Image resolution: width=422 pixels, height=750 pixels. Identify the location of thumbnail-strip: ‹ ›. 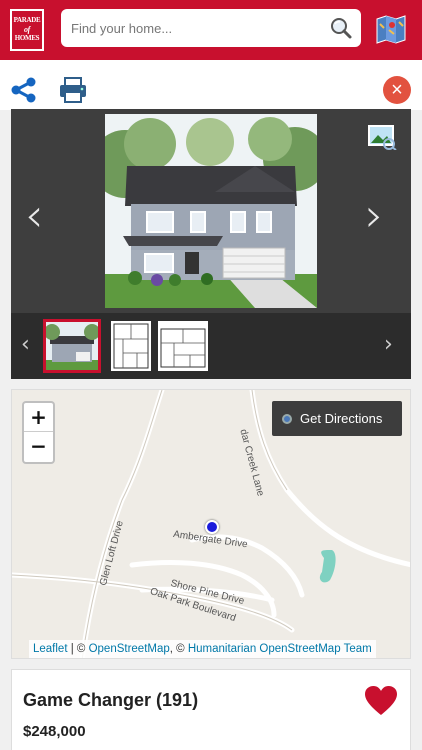
(211, 346).